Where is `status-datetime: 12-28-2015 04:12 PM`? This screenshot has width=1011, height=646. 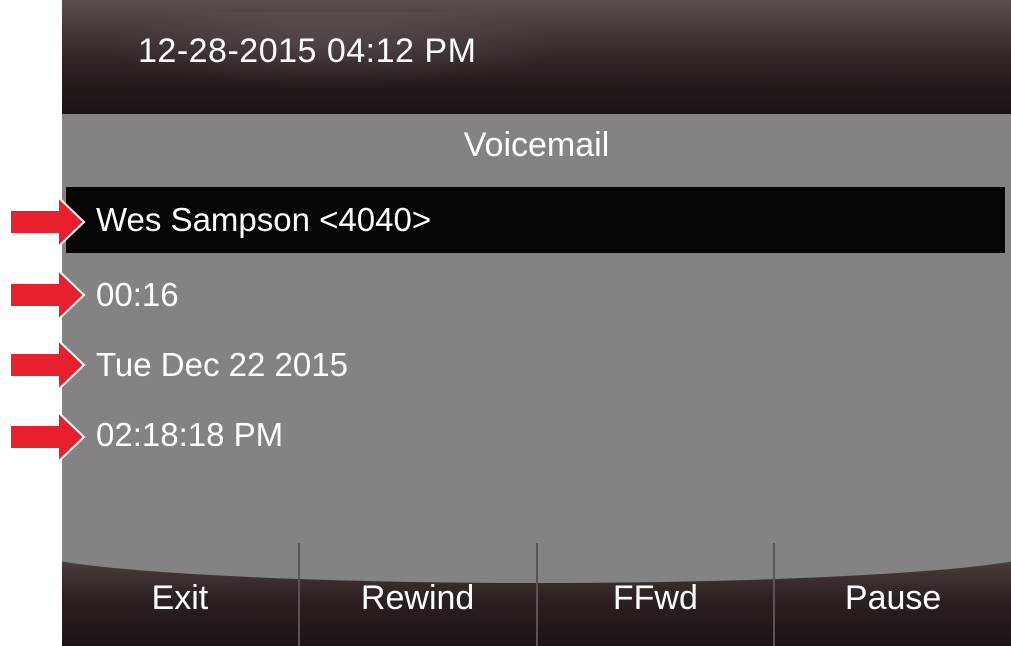 status-datetime: 12-28-2015 04:12 PM is located at coordinates (307, 51).